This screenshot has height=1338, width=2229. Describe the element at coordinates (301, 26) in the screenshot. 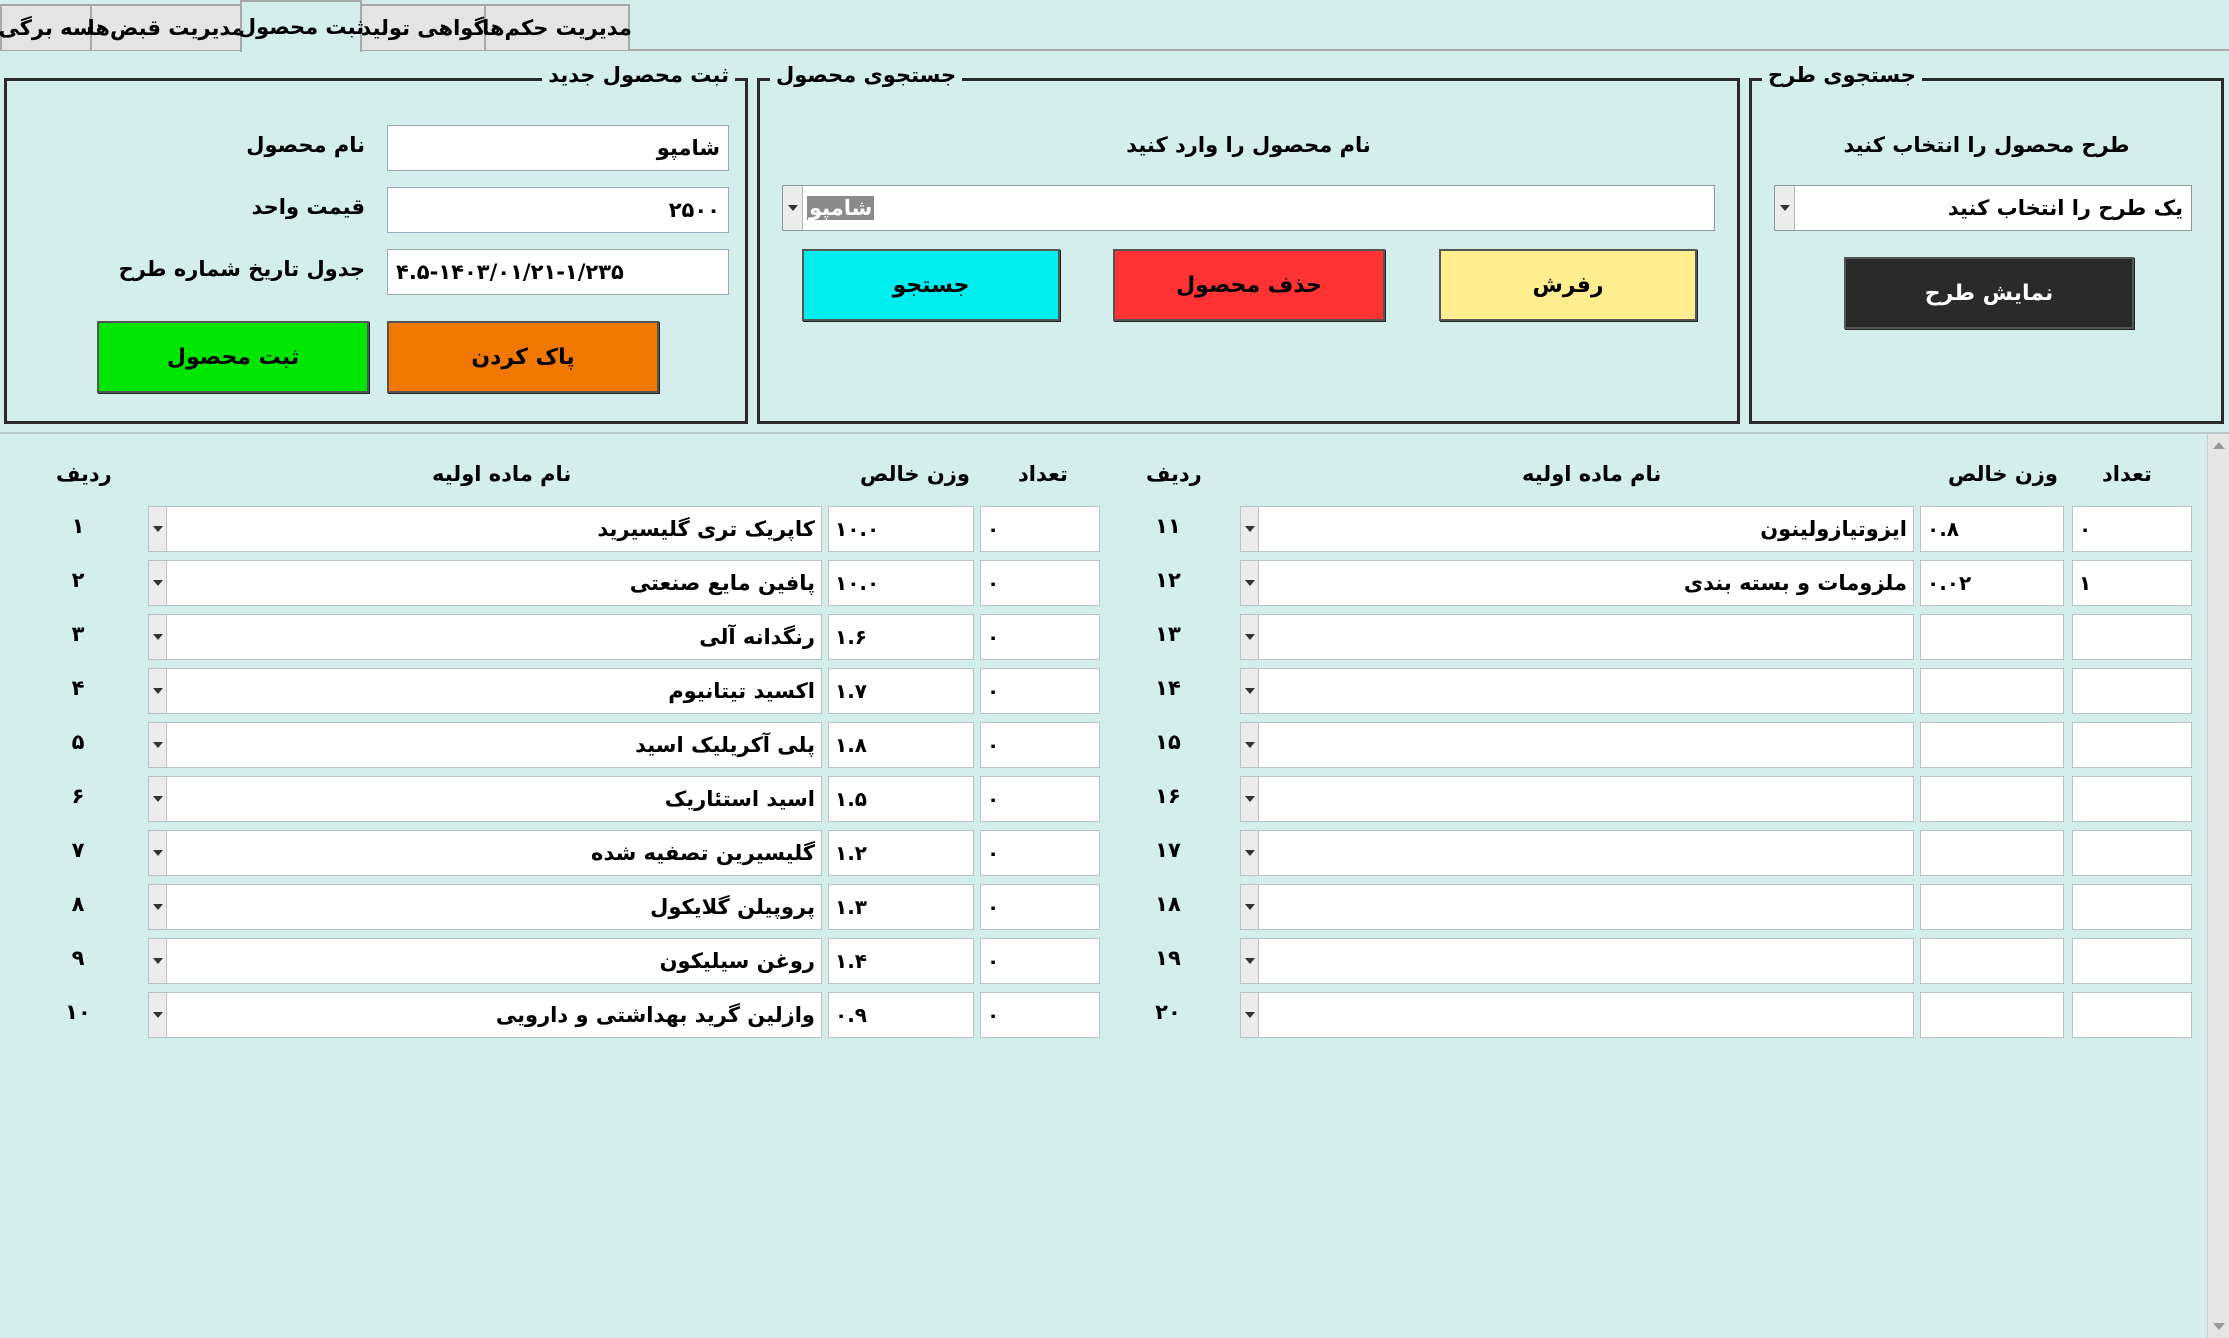

I see `tab-register-product: ثبت محصول` at that location.